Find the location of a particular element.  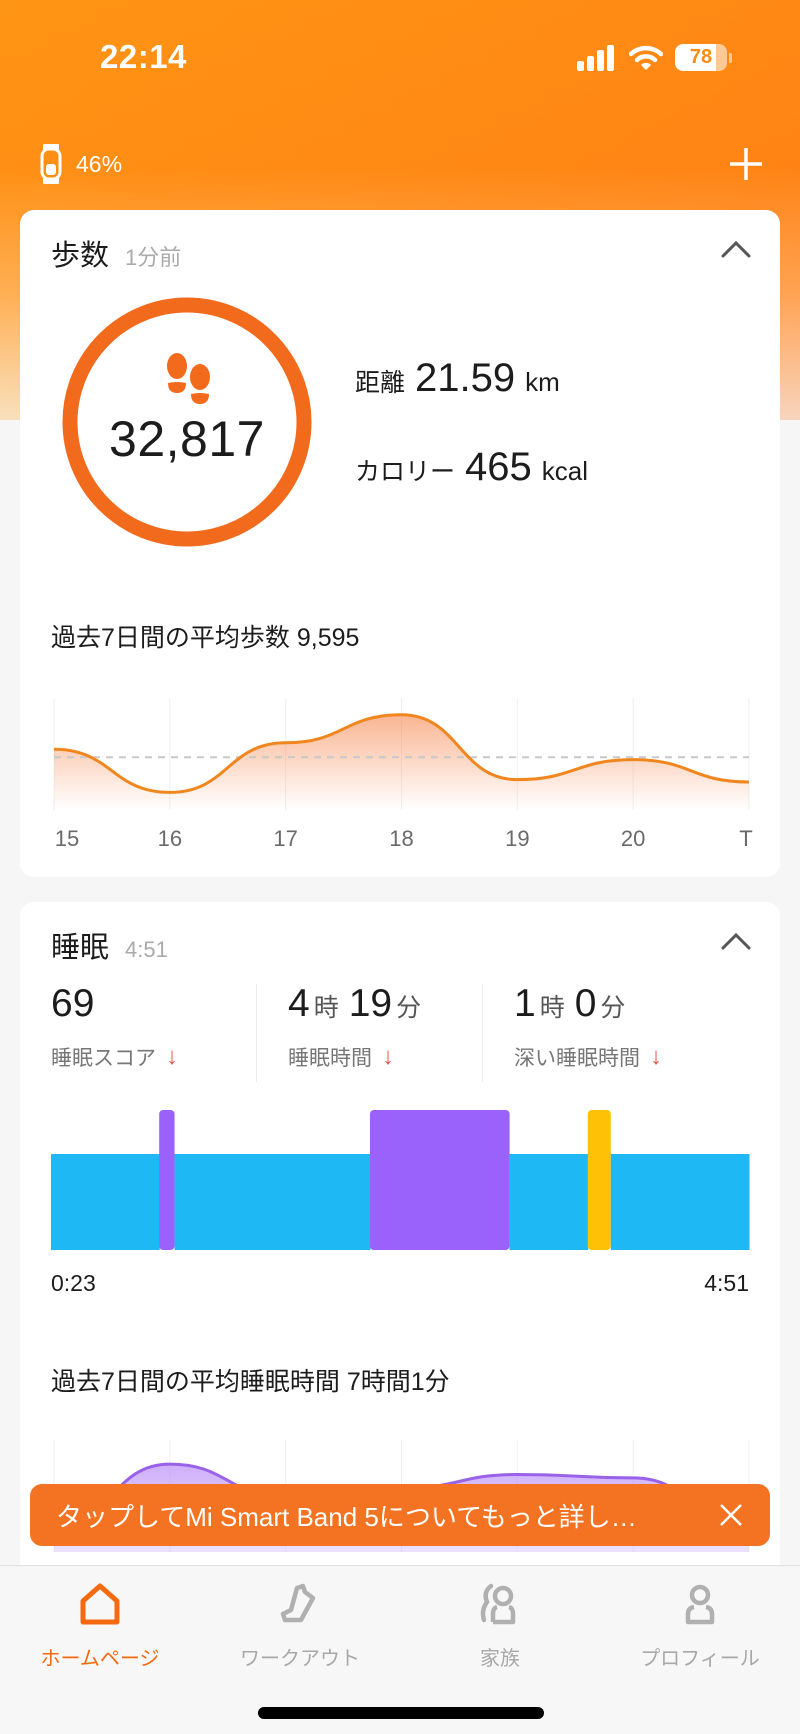

tab-label: ワークアウト is located at coordinates (300, 1659).